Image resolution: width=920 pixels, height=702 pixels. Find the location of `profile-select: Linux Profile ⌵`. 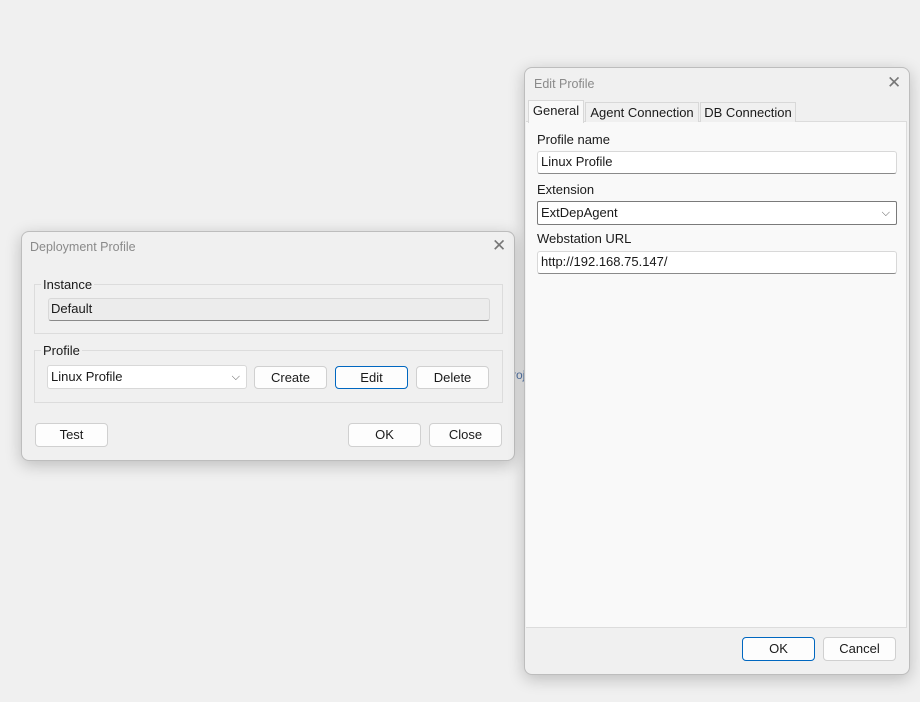

profile-select: Linux Profile ⌵ is located at coordinates (147, 377).